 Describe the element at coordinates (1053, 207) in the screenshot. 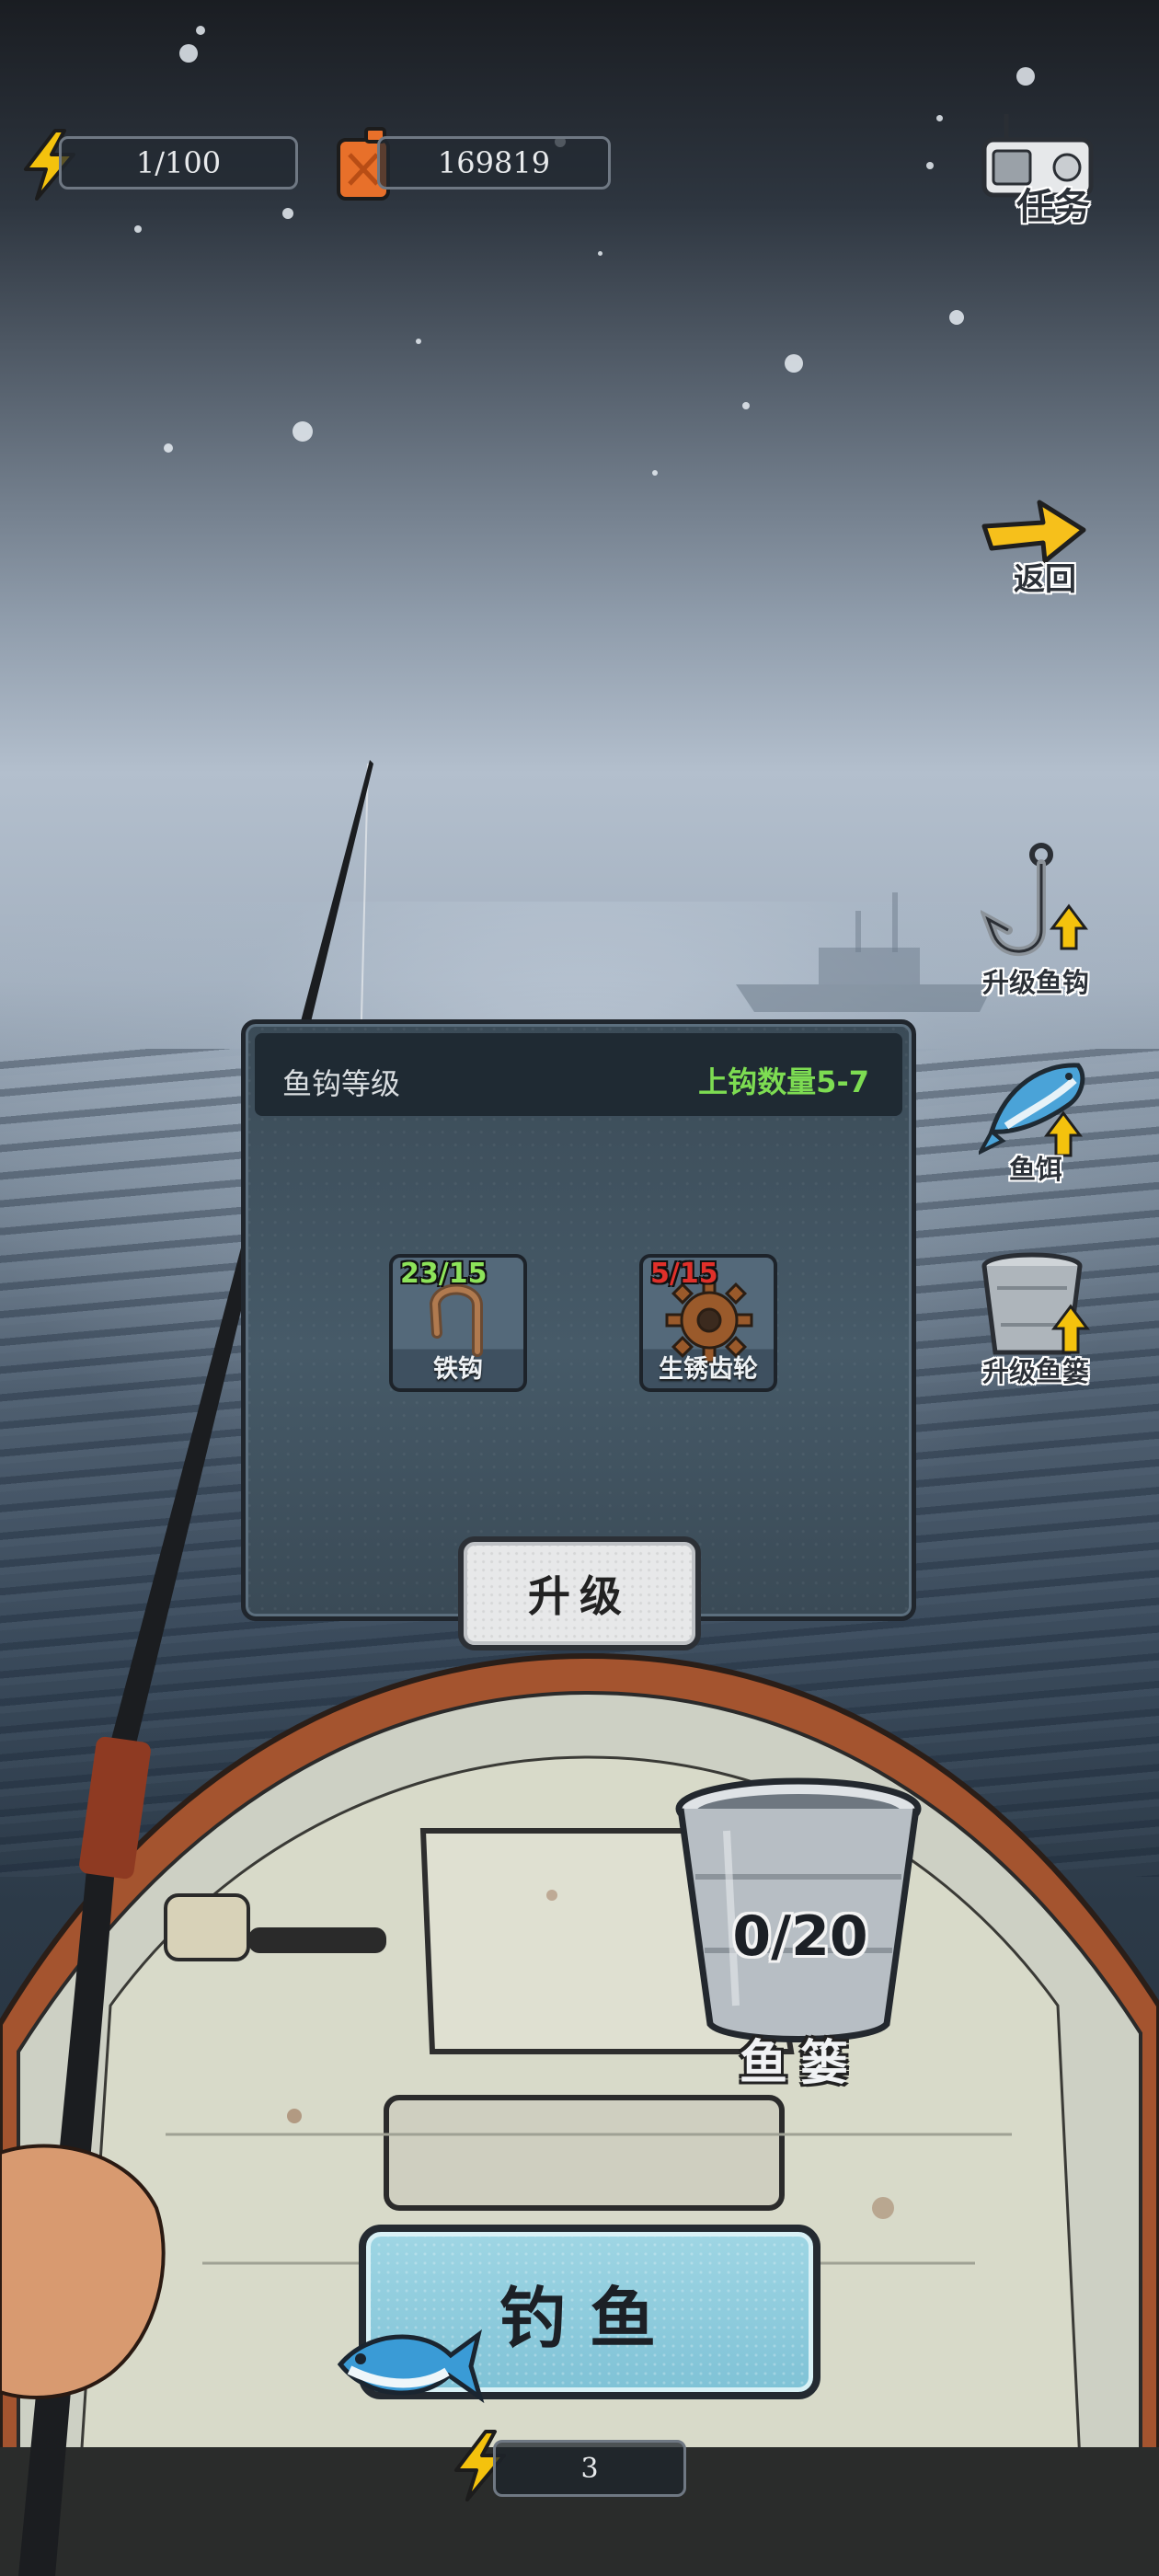

I see `task-label: 任务` at that location.